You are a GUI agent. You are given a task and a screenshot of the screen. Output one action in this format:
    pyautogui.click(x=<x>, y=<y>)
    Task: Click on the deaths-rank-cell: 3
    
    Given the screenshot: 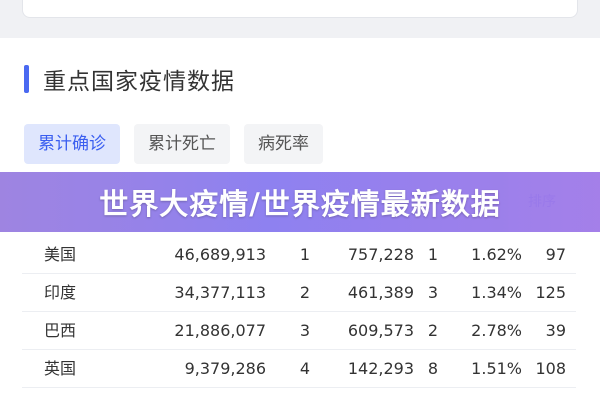 What is the action you would take?
    pyautogui.click(x=432, y=292)
    